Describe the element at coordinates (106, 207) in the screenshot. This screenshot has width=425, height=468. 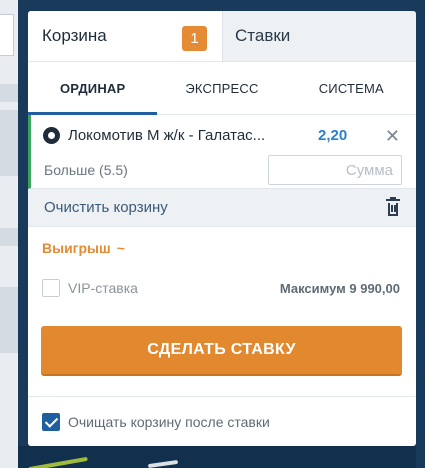
I see `clear-cart-label: Очистить корзину` at that location.